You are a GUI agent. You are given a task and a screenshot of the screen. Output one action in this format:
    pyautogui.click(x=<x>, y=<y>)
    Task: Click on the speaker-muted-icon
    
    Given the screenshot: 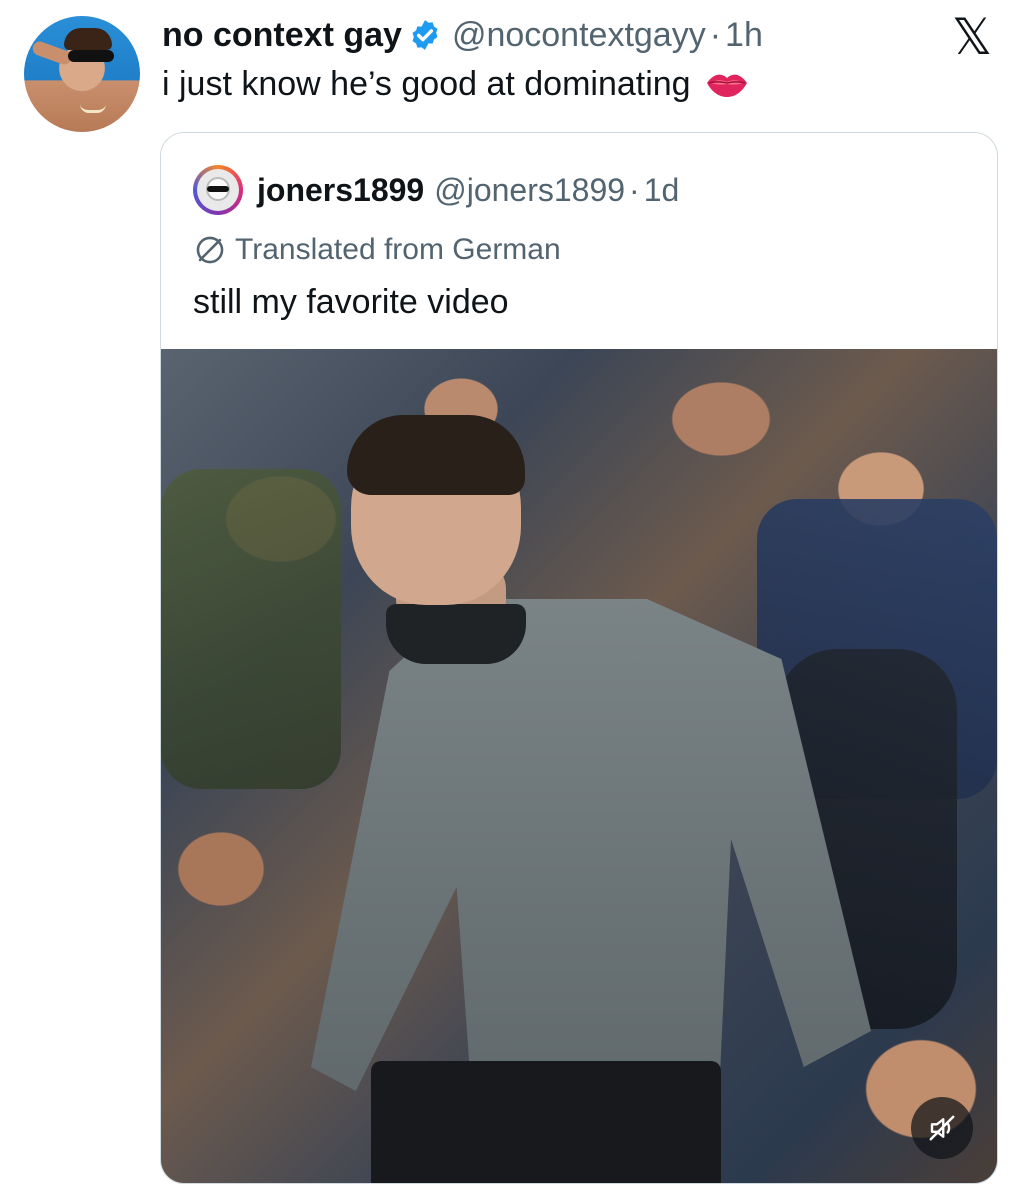 What is the action you would take?
    pyautogui.click(x=942, y=1128)
    